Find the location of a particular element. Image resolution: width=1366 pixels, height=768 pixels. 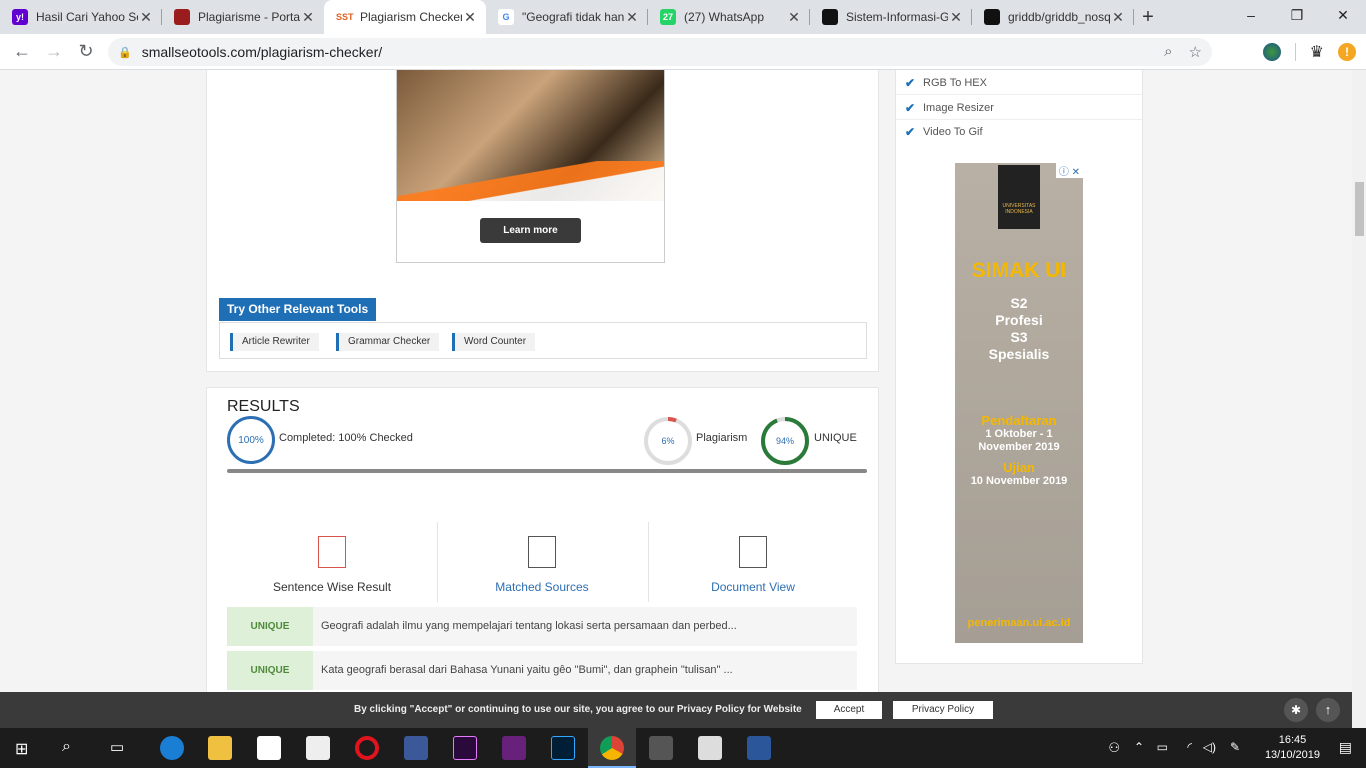

ad-choices-icon: ⓘ ✕ is located at coordinates (1069, 170).